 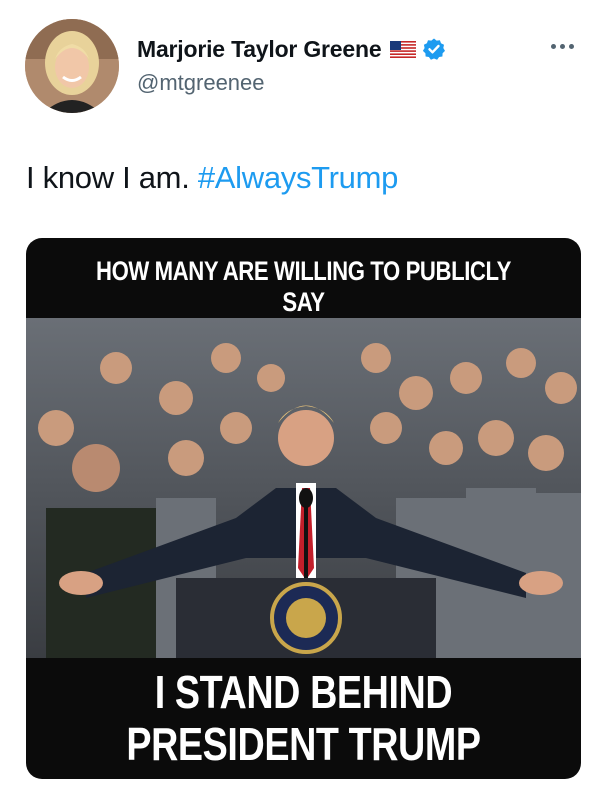 I want to click on verified-badge-icon, so click(x=434, y=49).